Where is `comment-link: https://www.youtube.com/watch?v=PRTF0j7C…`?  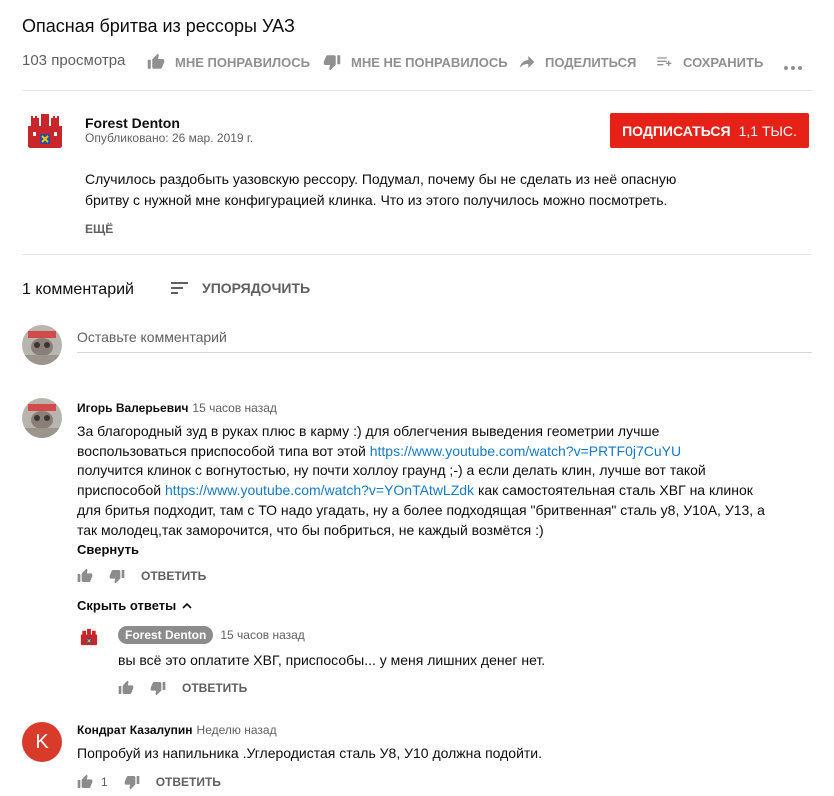 comment-link: https://www.youtube.com/watch?v=PRTF0j7C… is located at coordinates (525, 451).